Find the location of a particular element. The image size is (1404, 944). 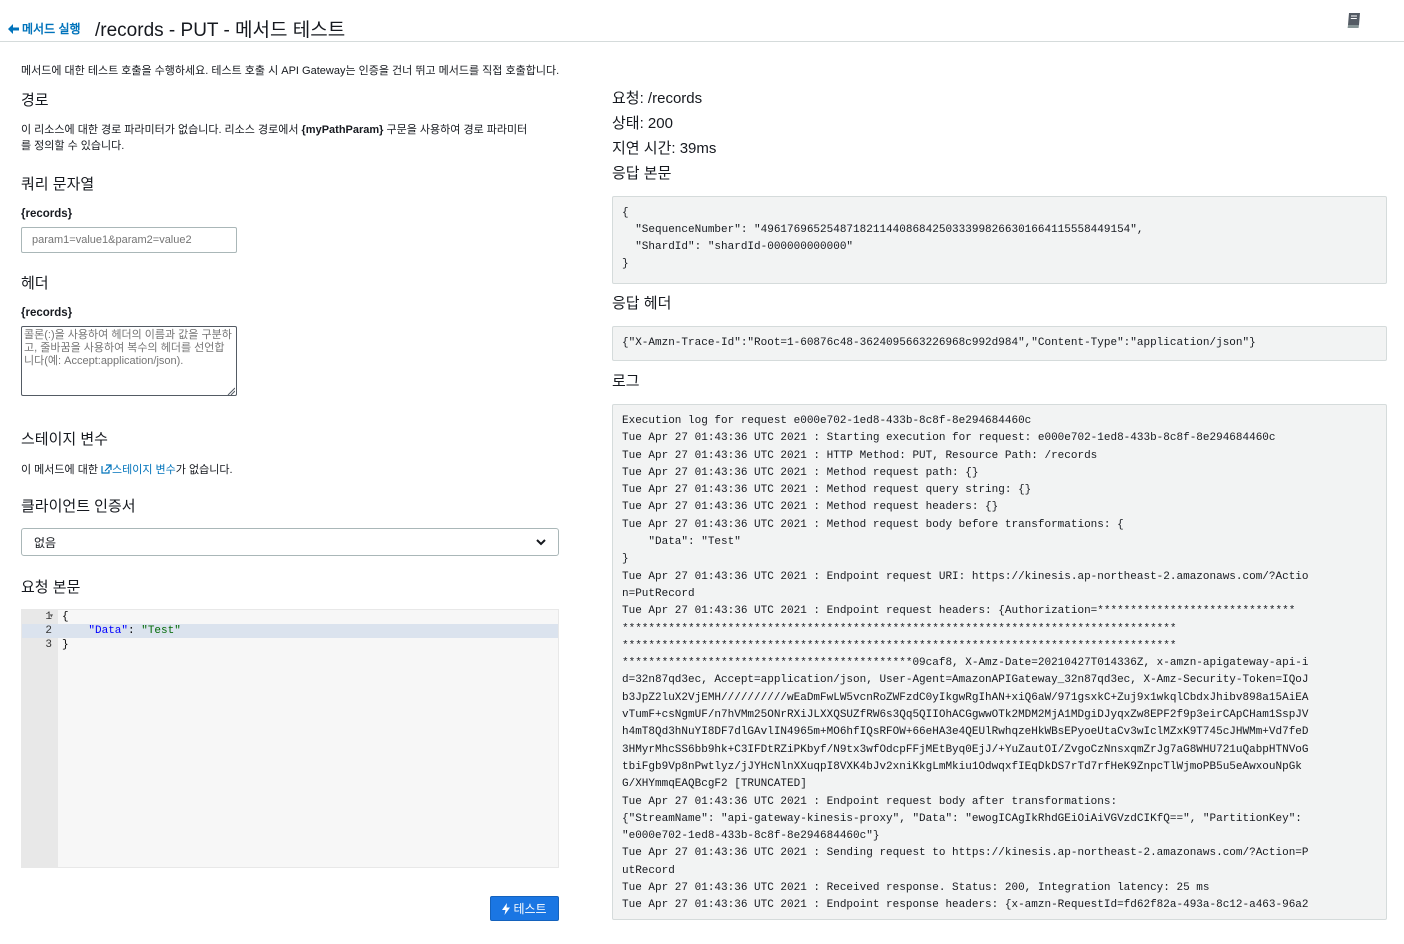

response-body-heading: 응답 본문 is located at coordinates (642, 173).